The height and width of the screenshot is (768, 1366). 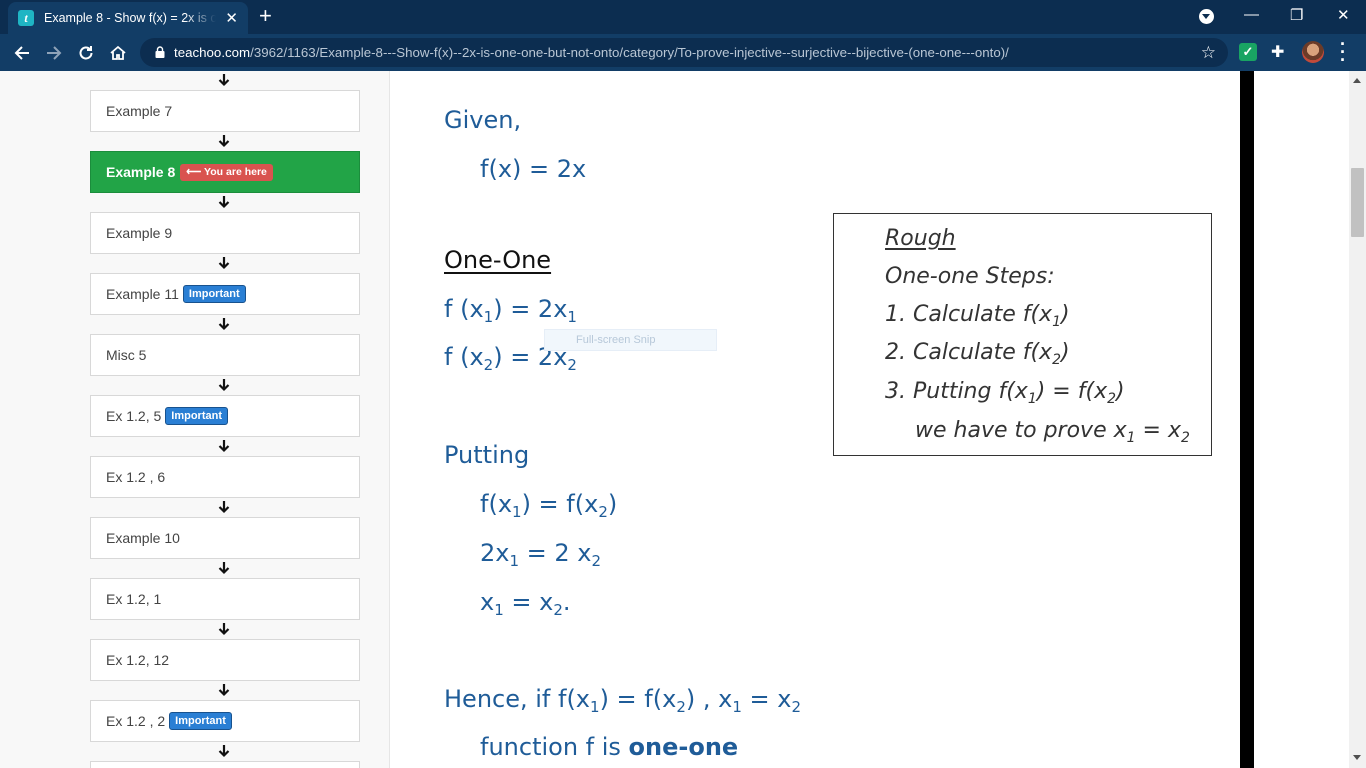 What do you see at coordinates (533, 169) in the screenshot?
I see `given-equation: f(x) = 2x` at bounding box center [533, 169].